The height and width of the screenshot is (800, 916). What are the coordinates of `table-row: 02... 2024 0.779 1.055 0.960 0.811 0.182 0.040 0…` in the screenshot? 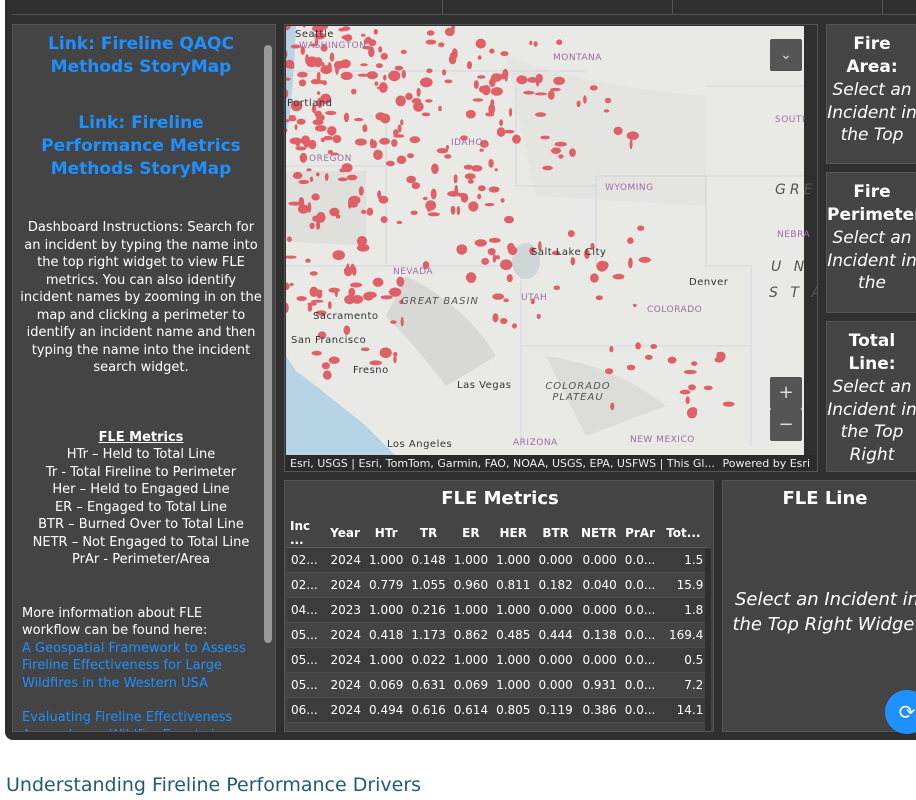 It's located at (497, 585).